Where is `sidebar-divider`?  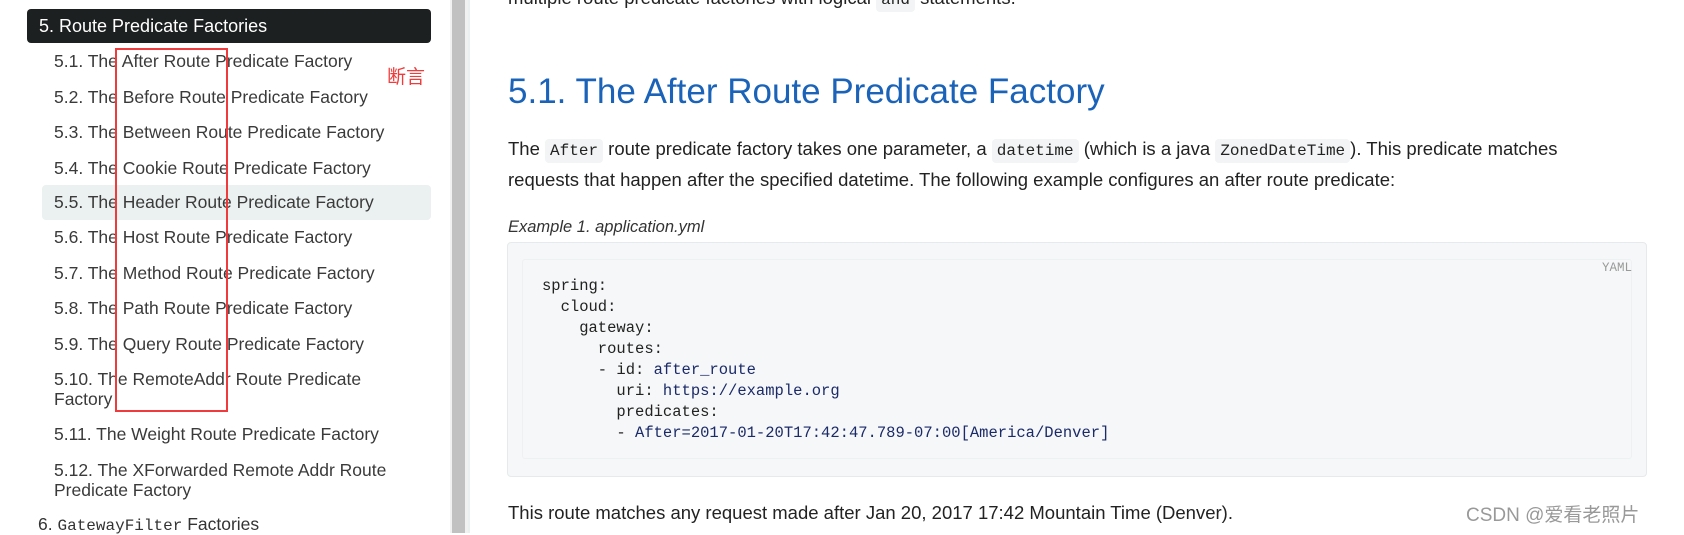 sidebar-divider is located at coordinates (469, 266).